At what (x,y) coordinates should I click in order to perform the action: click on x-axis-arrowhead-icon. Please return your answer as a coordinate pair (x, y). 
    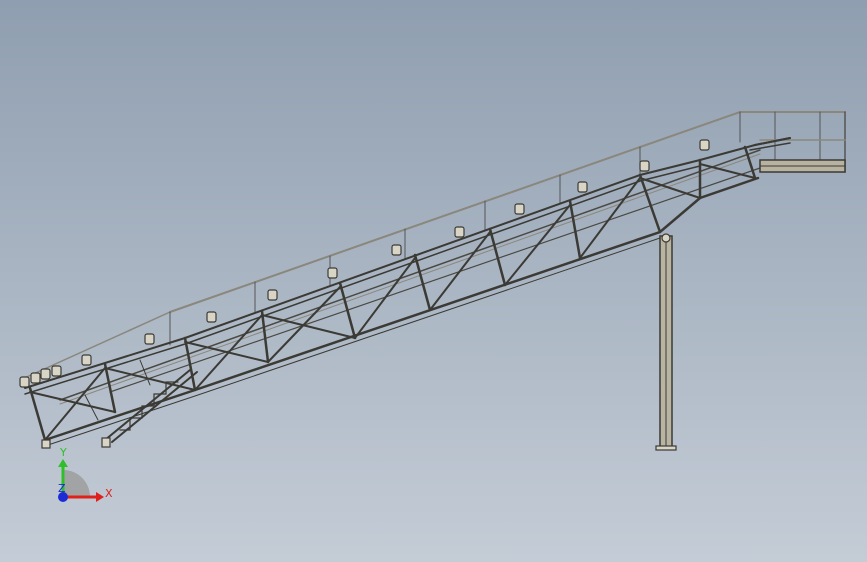
    Looking at the image, I should click on (100, 497).